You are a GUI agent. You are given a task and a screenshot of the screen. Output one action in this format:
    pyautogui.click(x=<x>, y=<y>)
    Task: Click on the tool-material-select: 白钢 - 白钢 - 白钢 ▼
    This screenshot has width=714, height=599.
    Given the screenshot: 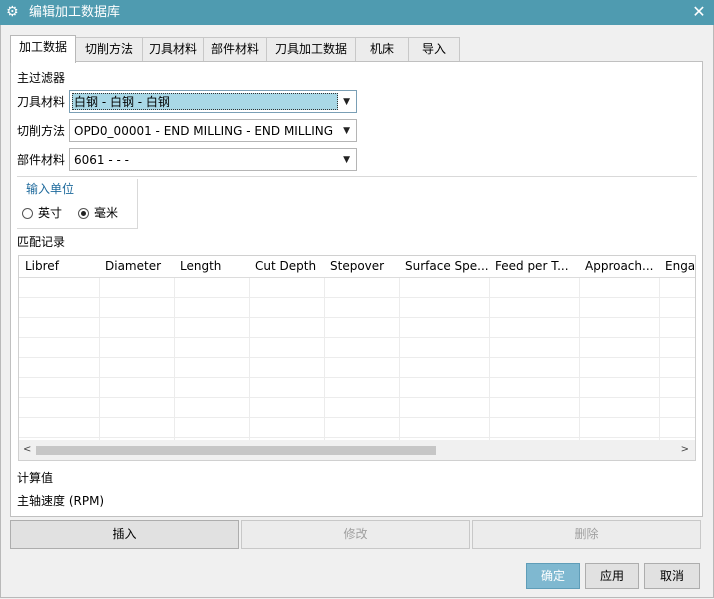 What is the action you would take?
    pyautogui.click(x=213, y=101)
    